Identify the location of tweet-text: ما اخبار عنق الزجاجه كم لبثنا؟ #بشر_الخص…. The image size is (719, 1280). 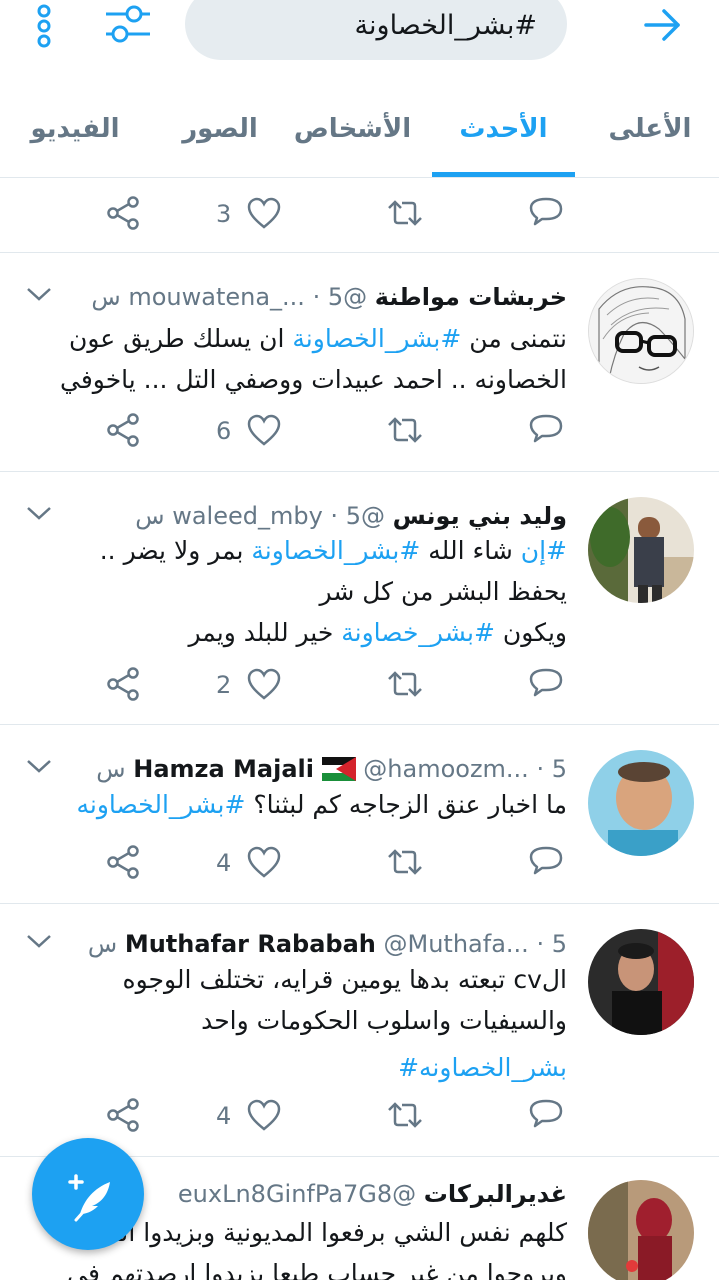
(321, 804).